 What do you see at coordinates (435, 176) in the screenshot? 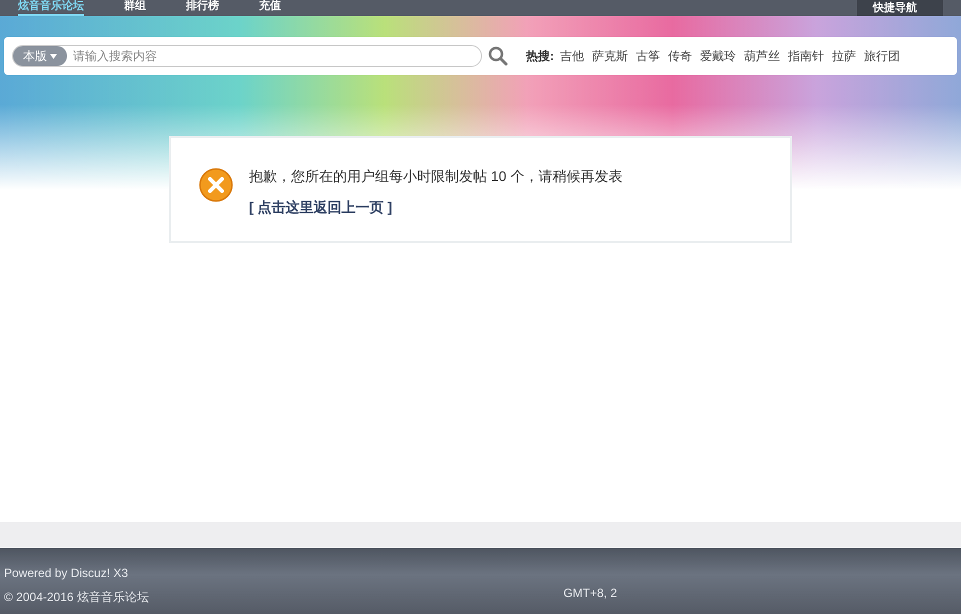
I see `error-message: 抱歉，您所在的用户组每小时限制发帖 10 个，请稍候再发表` at bounding box center [435, 176].